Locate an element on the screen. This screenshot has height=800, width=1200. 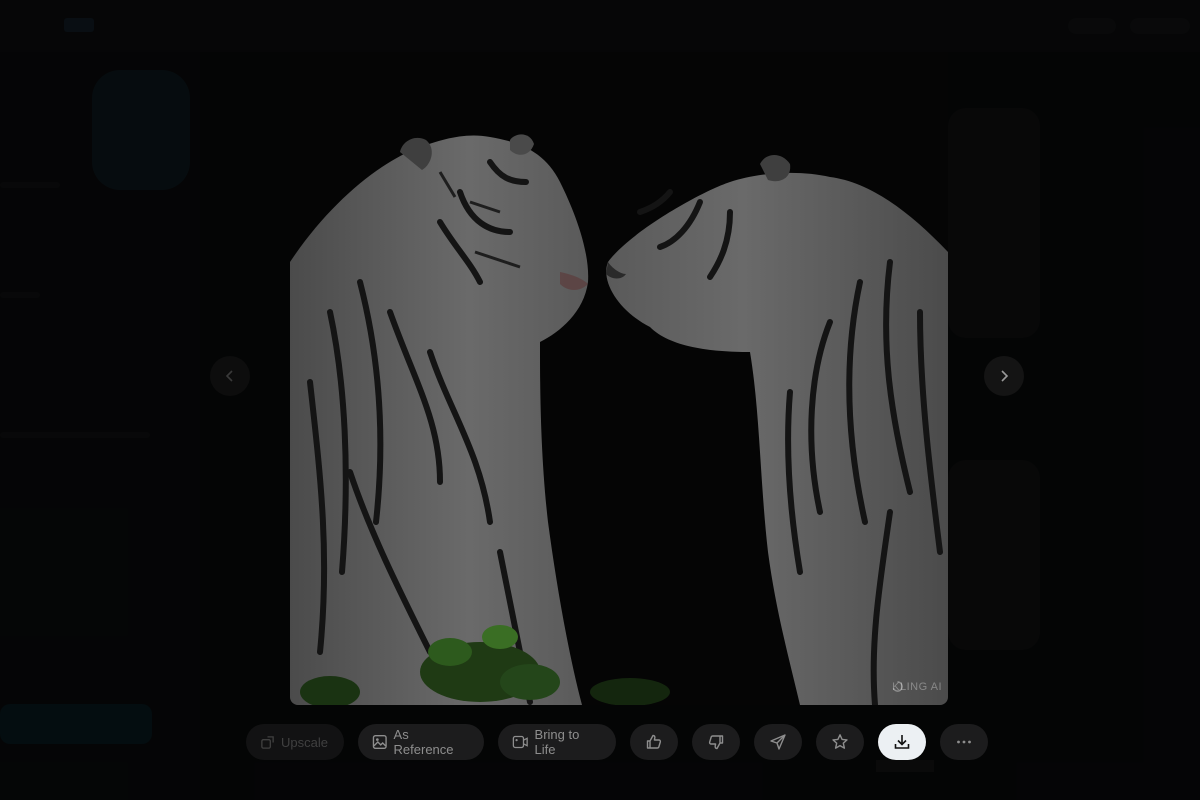
download-button is located at coordinates (902, 742).